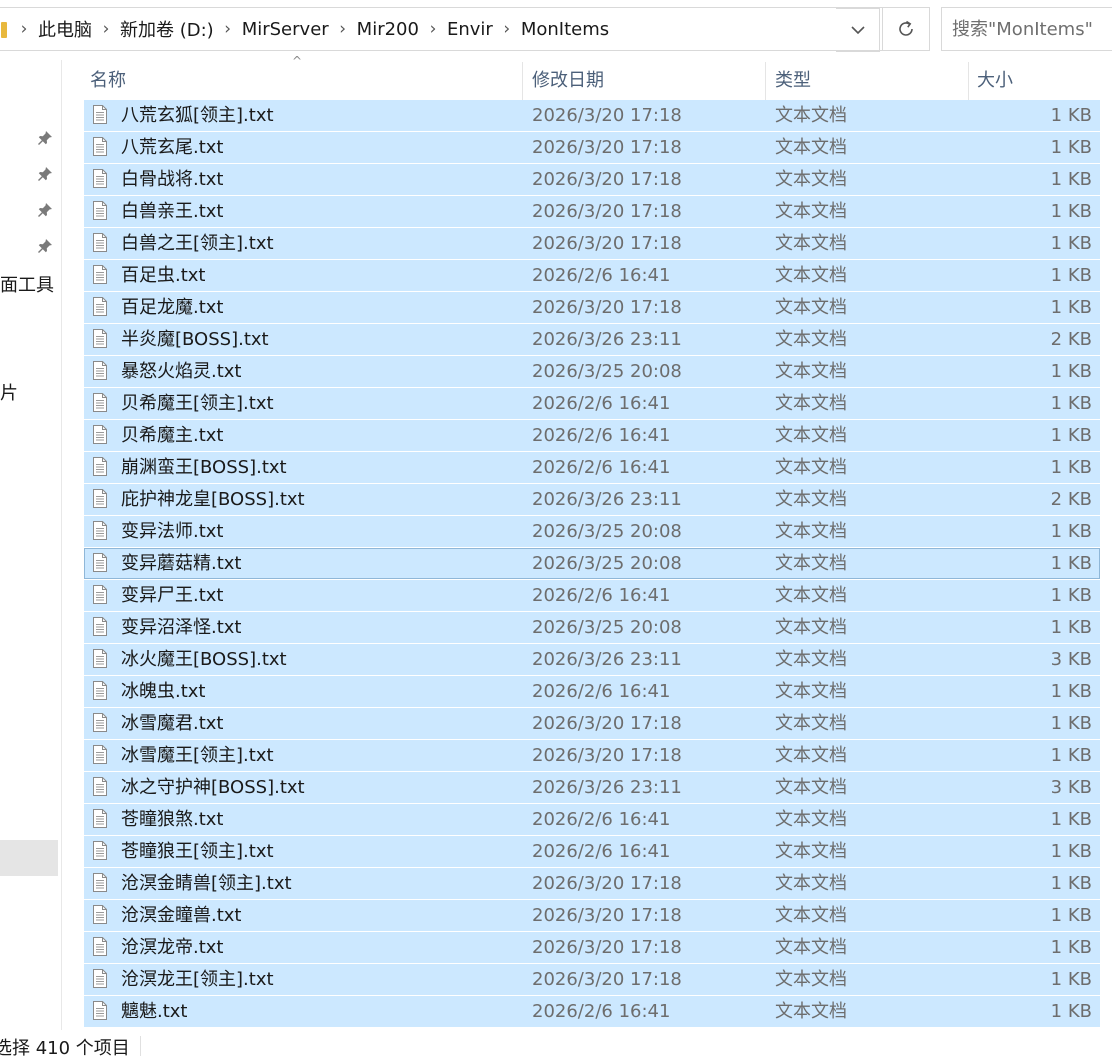 Image resolution: width=1112 pixels, height=1061 pixels. I want to click on file-row: 沧溟龙王[领主].txt 2026/3/20 17:18 文本文档 1 KB, so click(592, 979).